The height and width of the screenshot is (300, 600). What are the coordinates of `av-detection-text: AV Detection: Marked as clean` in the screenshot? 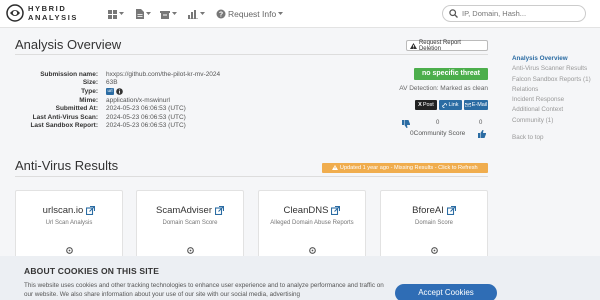 It's located at (443, 88).